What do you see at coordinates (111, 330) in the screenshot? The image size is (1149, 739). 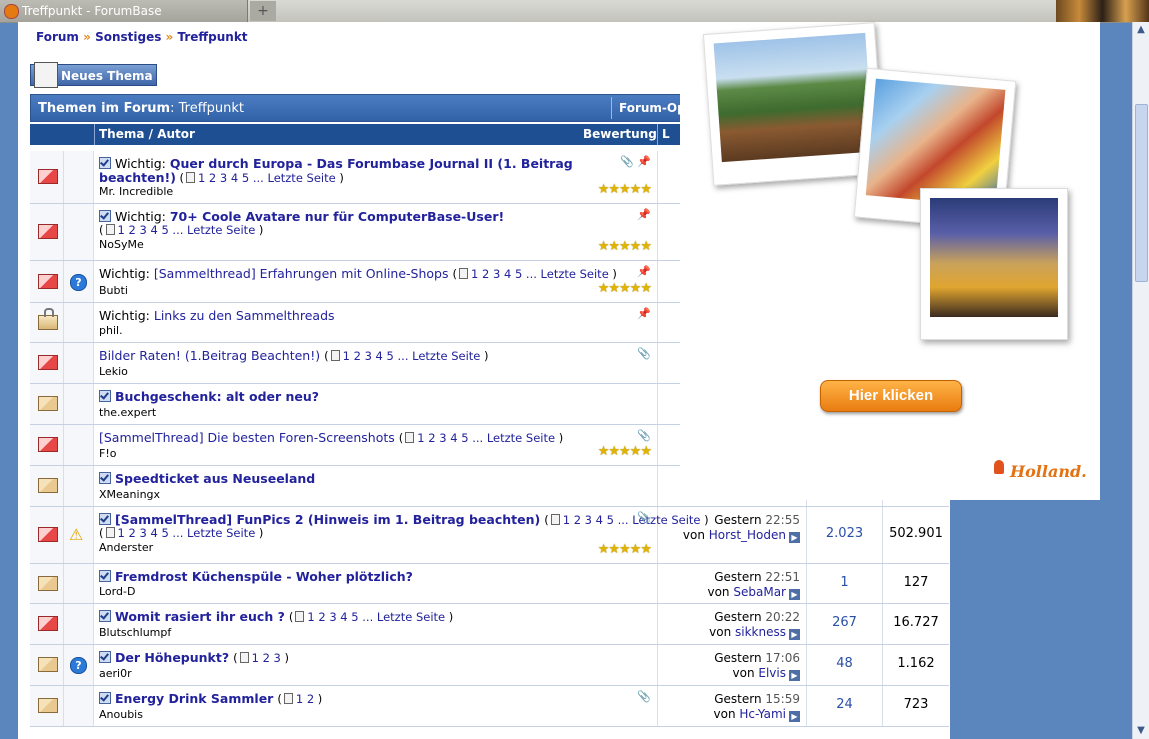 I see `thread-author: phil.` at bounding box center [111, 330].